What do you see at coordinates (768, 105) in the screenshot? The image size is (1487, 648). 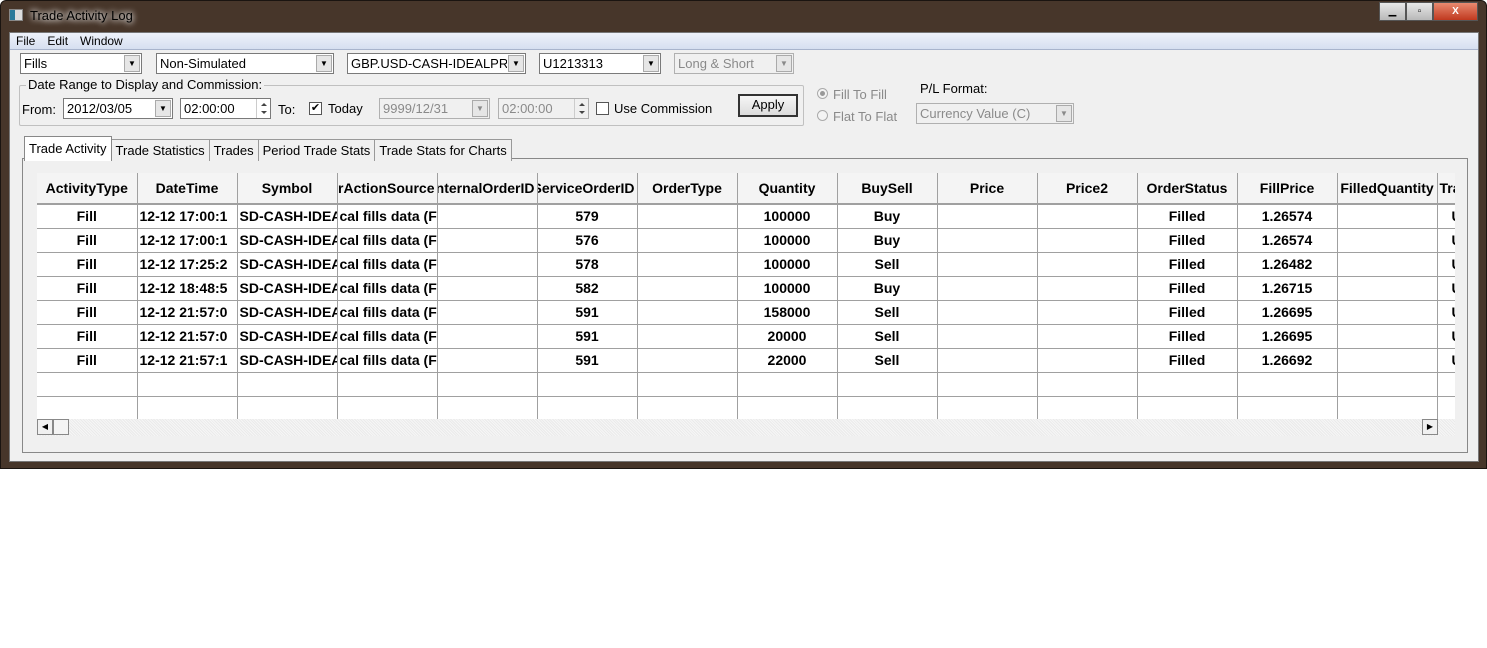 I see `apply-button: Apply` at bounding box center [768, 105].